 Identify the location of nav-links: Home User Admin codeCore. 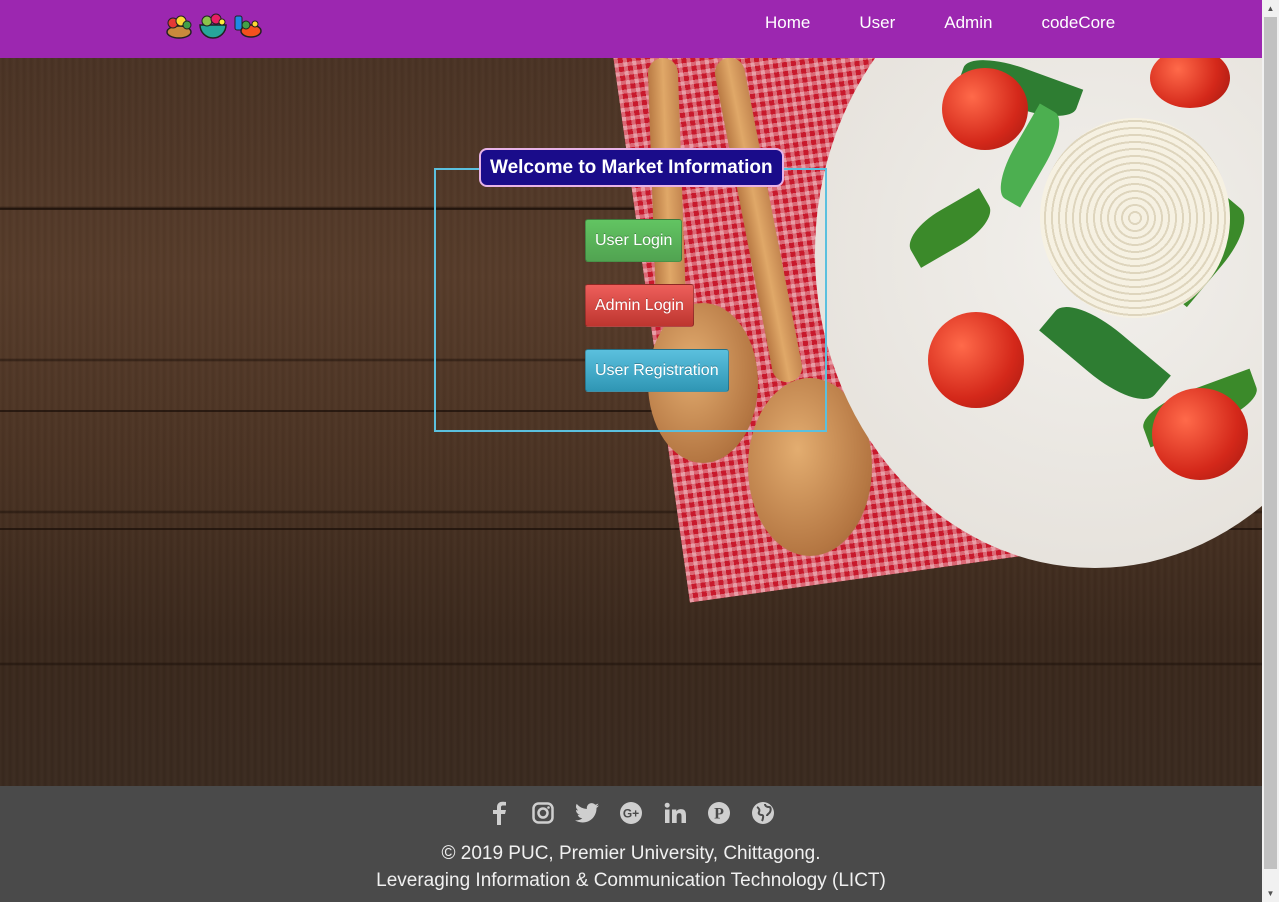
(940, 23).